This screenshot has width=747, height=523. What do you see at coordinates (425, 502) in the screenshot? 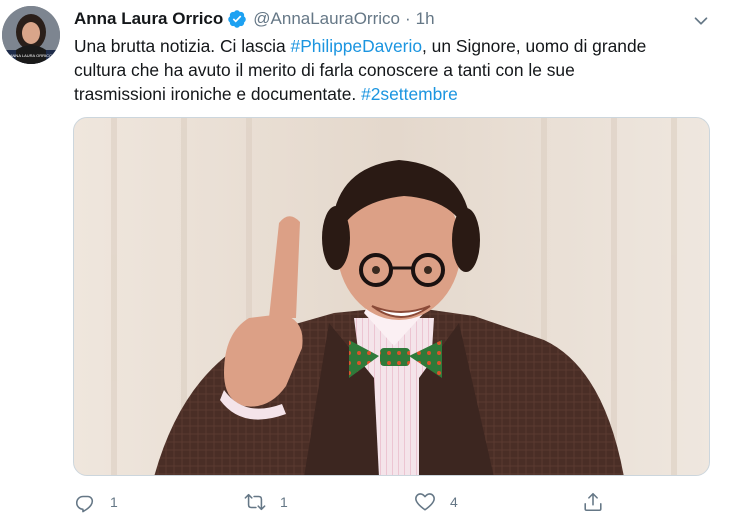
I see `like-icon` at bounding box center [425, 502].